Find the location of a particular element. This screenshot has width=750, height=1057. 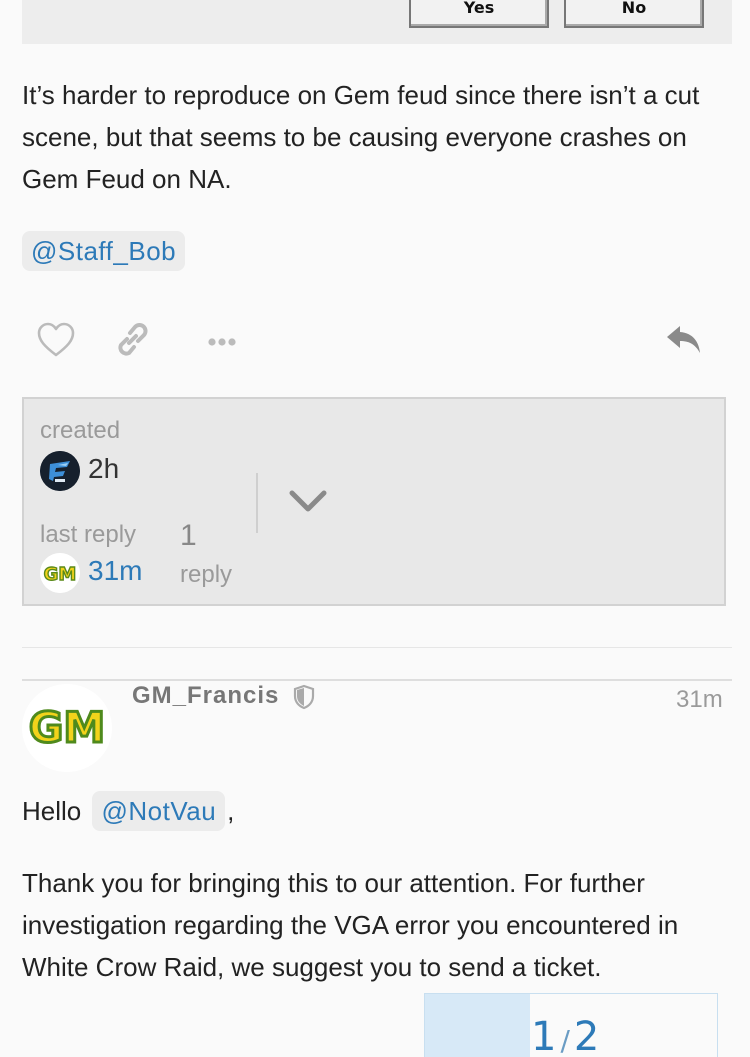

creator-avatar is located at coordinates (60, 471).